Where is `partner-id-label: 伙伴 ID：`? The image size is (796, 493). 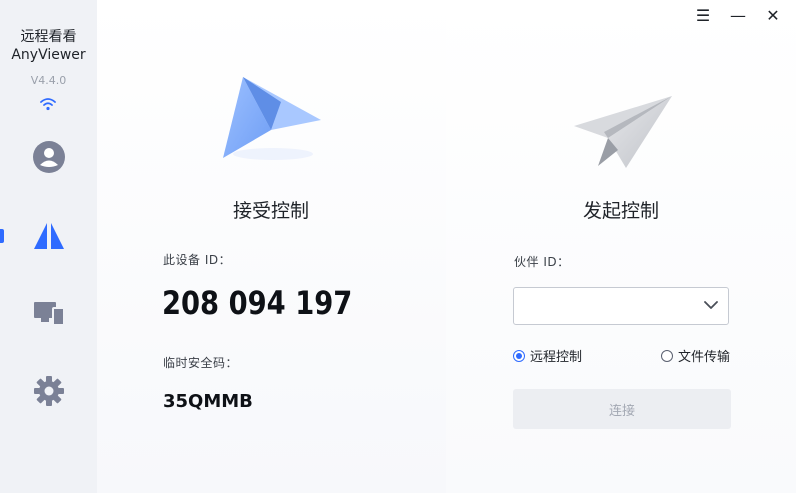 partner-id-label: 伙伴 ID： is located at coordinates (542, 262).